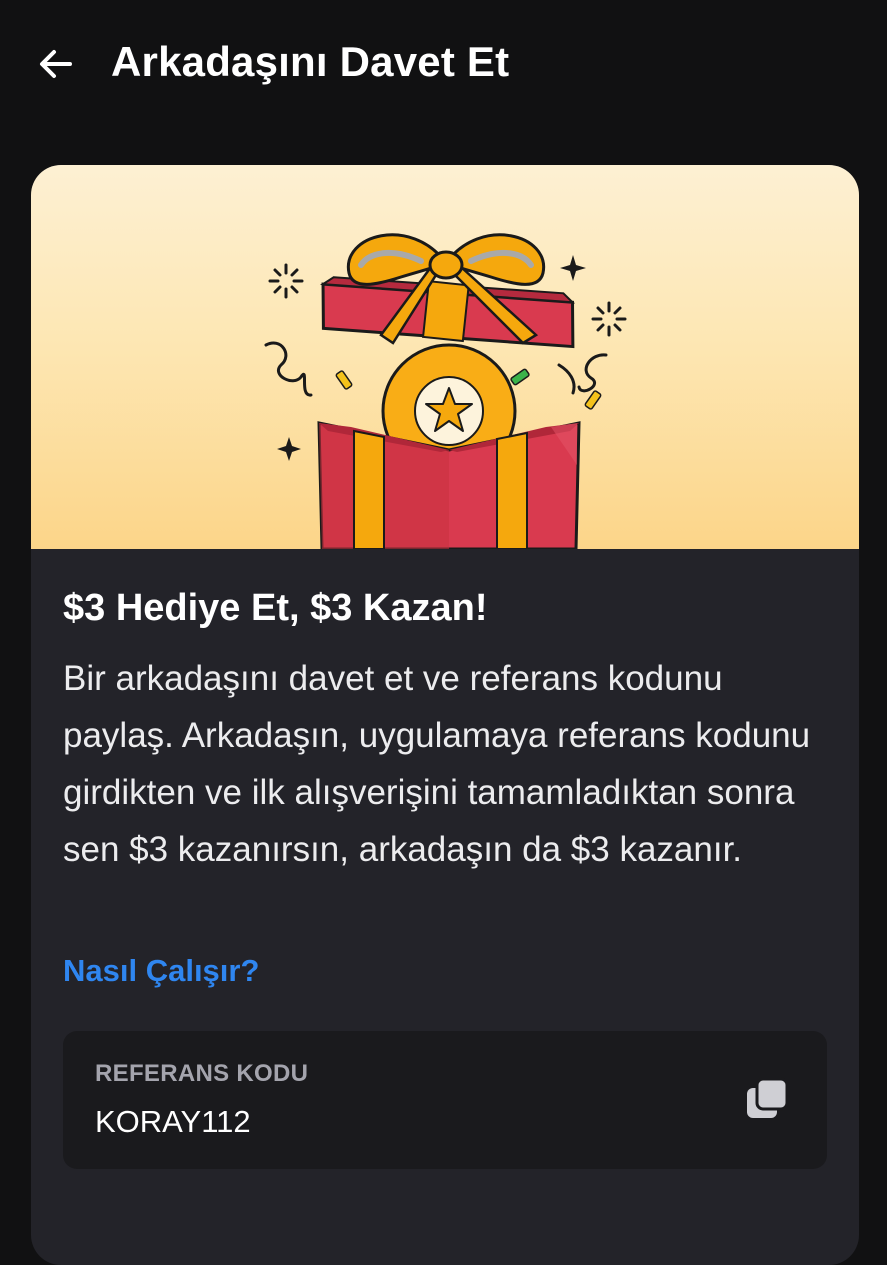 This screenshot has height=1265, width=887. Describe the element at coordinates (310, 61) in the screenshot. I see `page-title: Arkadaşını Davet Et` at that location.